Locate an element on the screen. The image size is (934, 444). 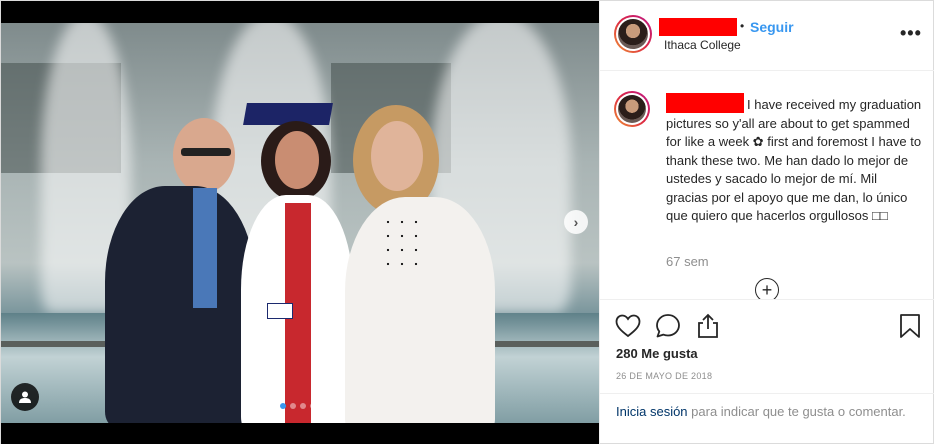
post-date: 26 DE MAYO DE 2018 is located at coordinates (664, 376).